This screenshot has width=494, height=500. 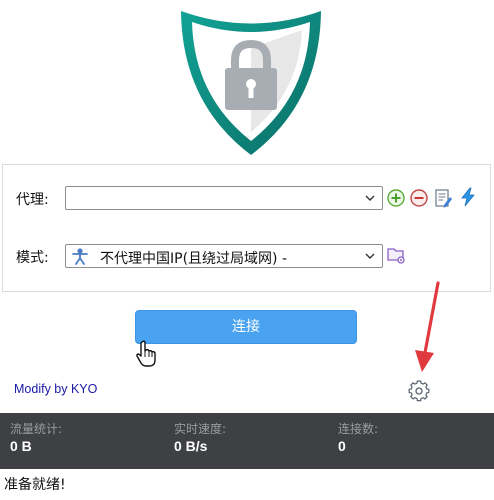 I want to click on speed-label: 实时速度:, so click(x=200, y=429).